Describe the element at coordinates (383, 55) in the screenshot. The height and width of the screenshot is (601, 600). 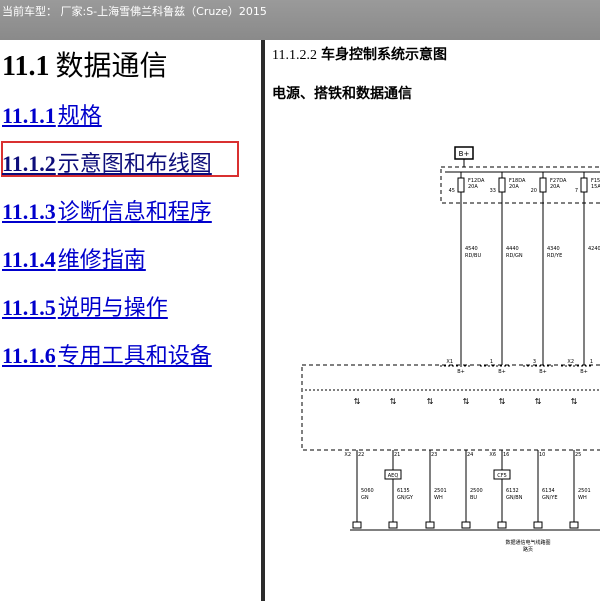
I see `section-title: 车身控制系统示意图` at that location.